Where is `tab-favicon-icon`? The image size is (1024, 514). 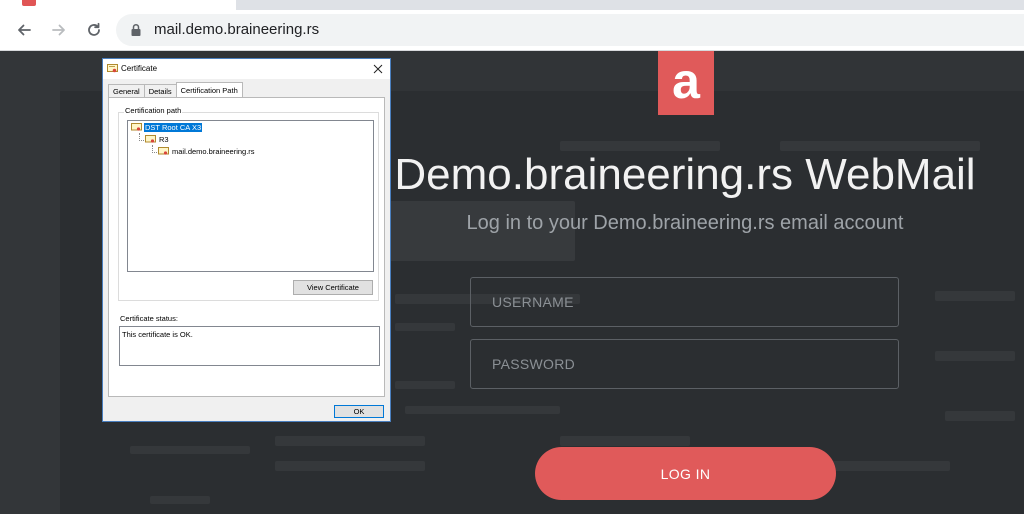 tab-favicon-icon is located at coordinates (29, 3).